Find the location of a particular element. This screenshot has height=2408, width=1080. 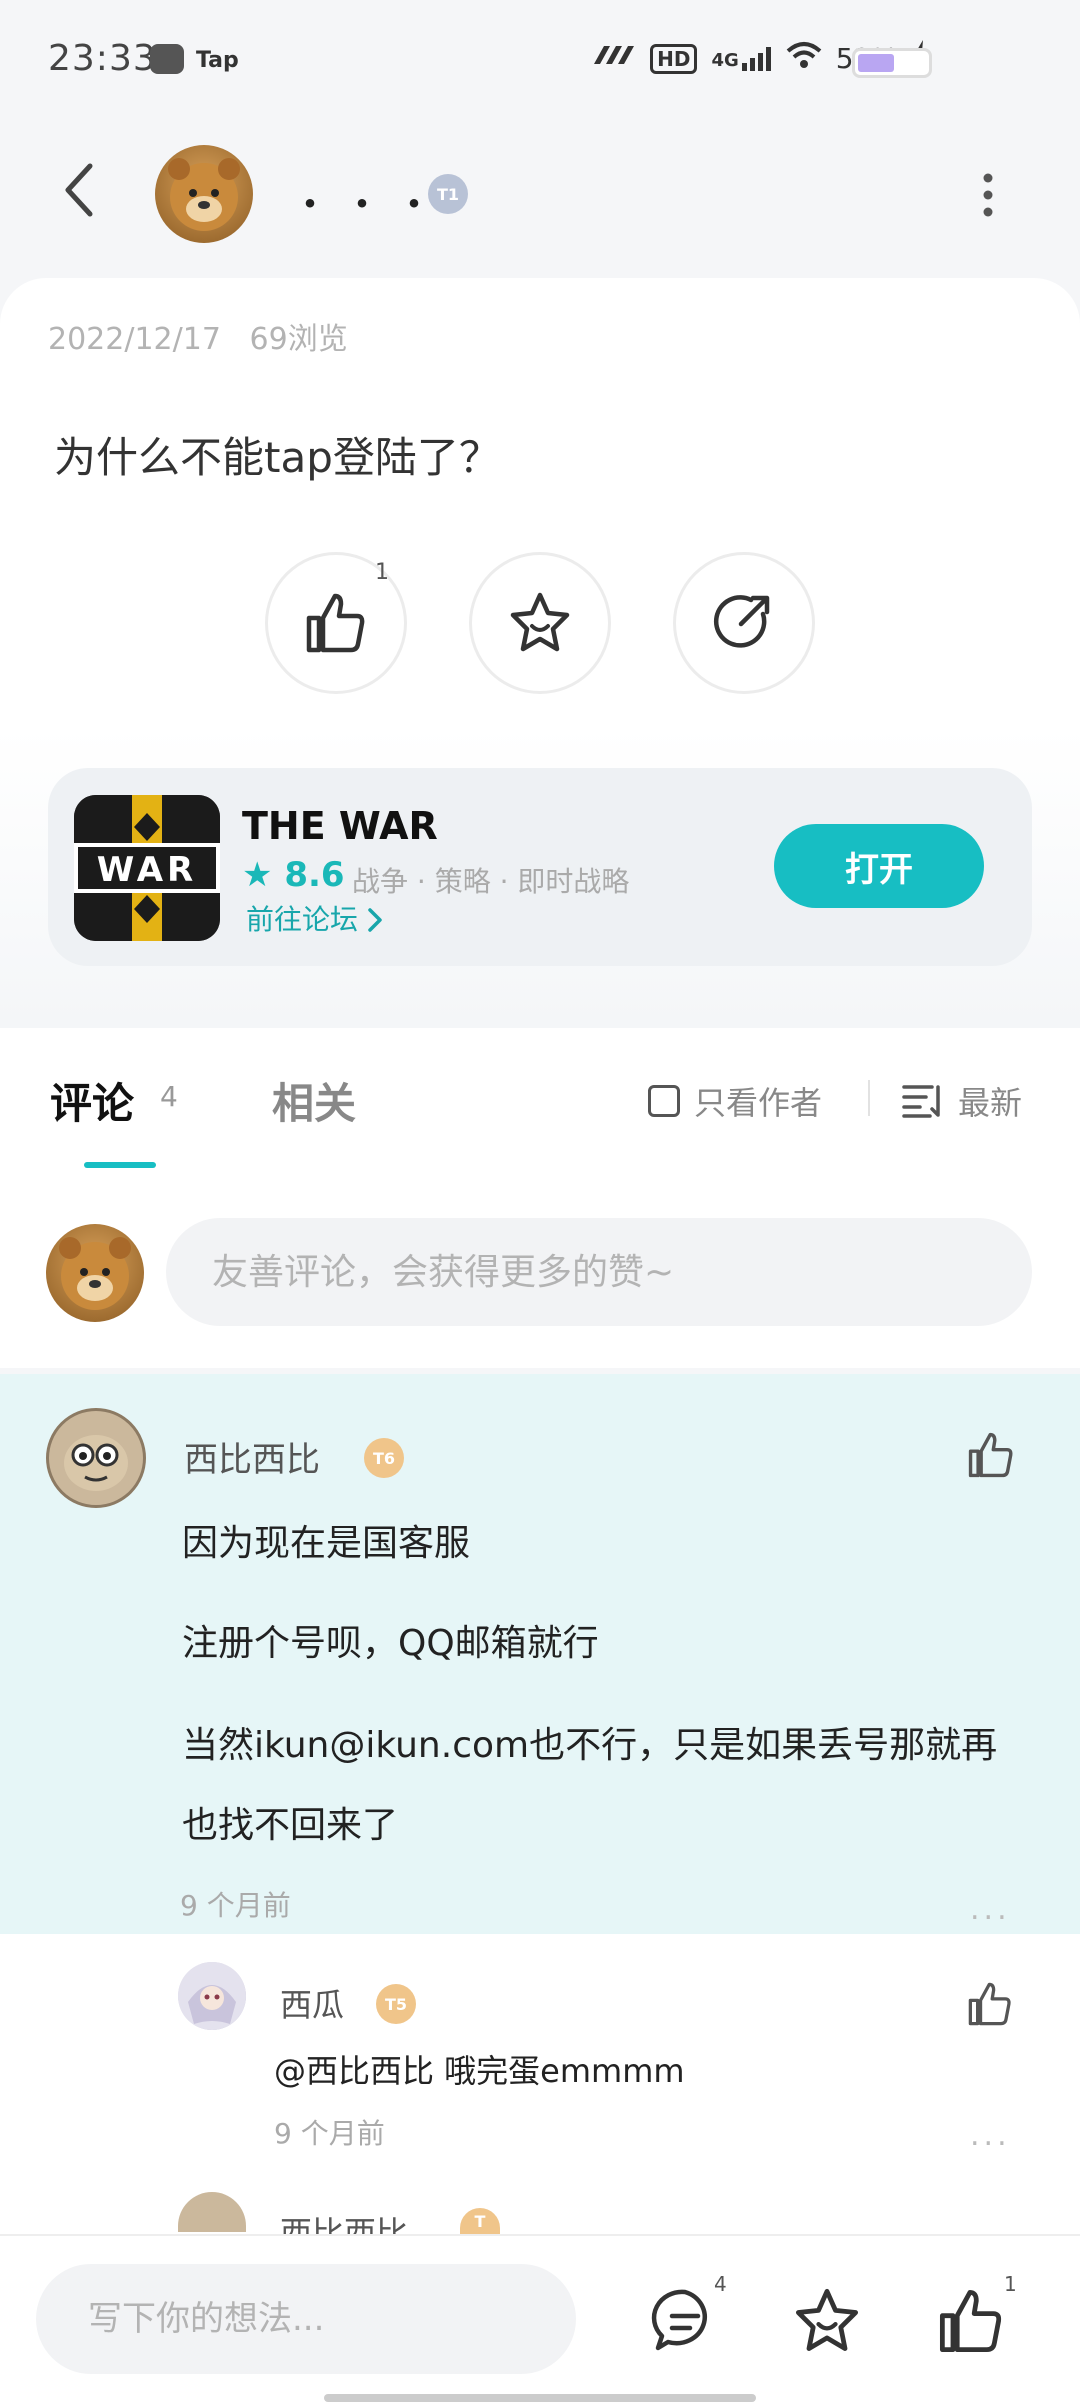

reply-like-button is located at coordinates (990, 2004).